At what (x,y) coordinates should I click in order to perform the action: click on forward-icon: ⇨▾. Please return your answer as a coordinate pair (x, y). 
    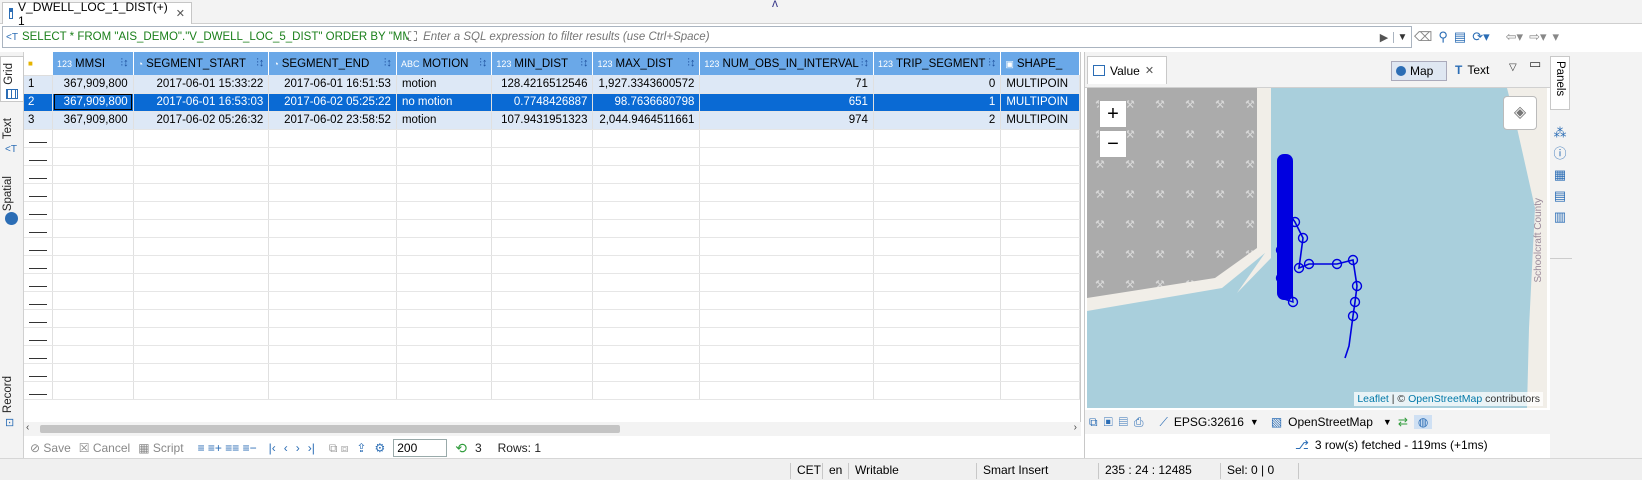
    Looking at the image, I should click on (1537, 37).